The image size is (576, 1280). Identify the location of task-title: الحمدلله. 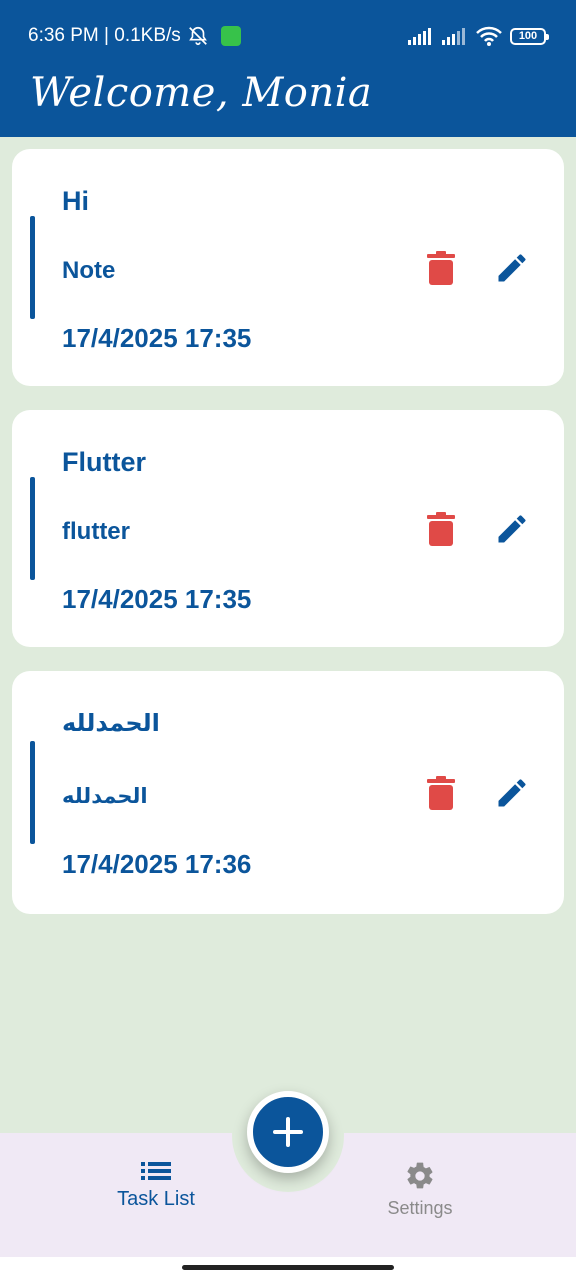
(111, 723).